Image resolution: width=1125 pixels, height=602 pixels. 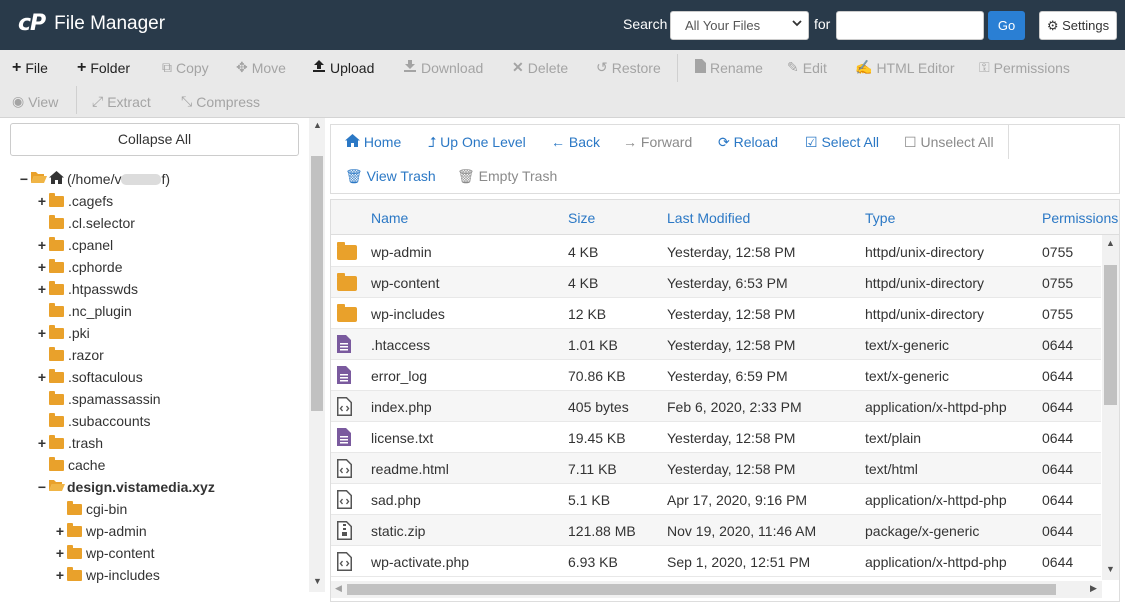 I want to click on settings-button: ⚙ Settings, so click(x=1078, y=25).